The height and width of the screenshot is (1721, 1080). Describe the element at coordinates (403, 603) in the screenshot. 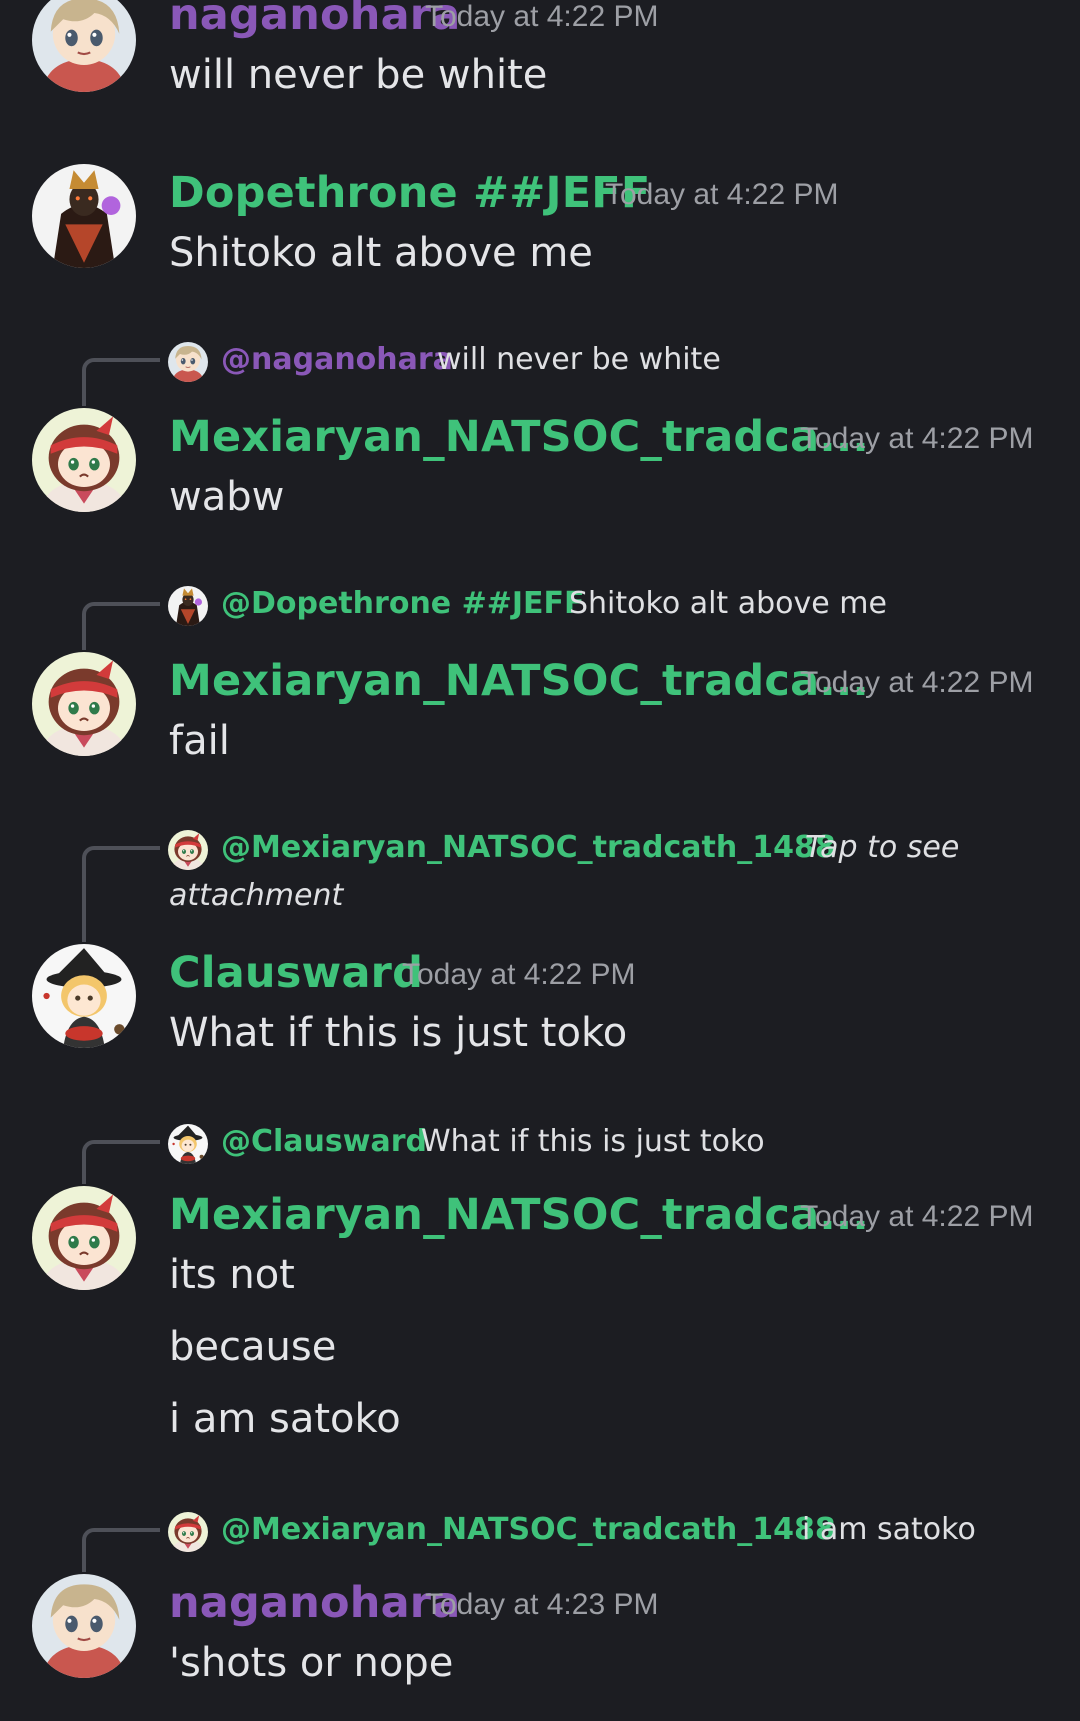

I see `reply-mention: @Dopethrone ##JEFF` at that location.